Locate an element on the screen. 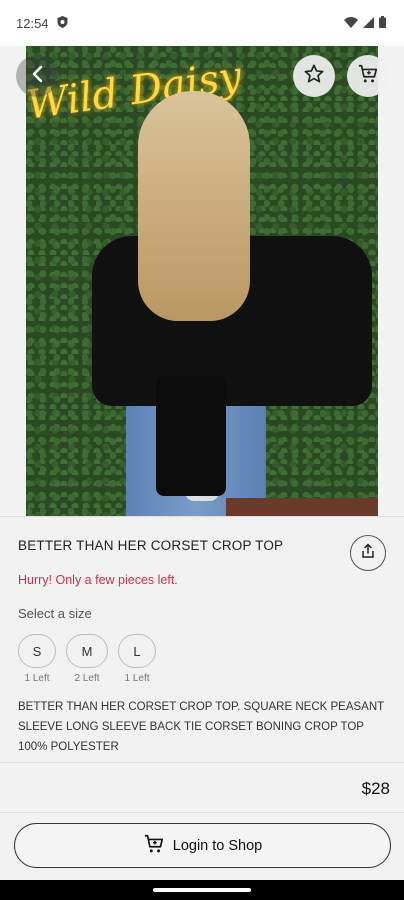  back-icon is located at coordinates (37, 76).